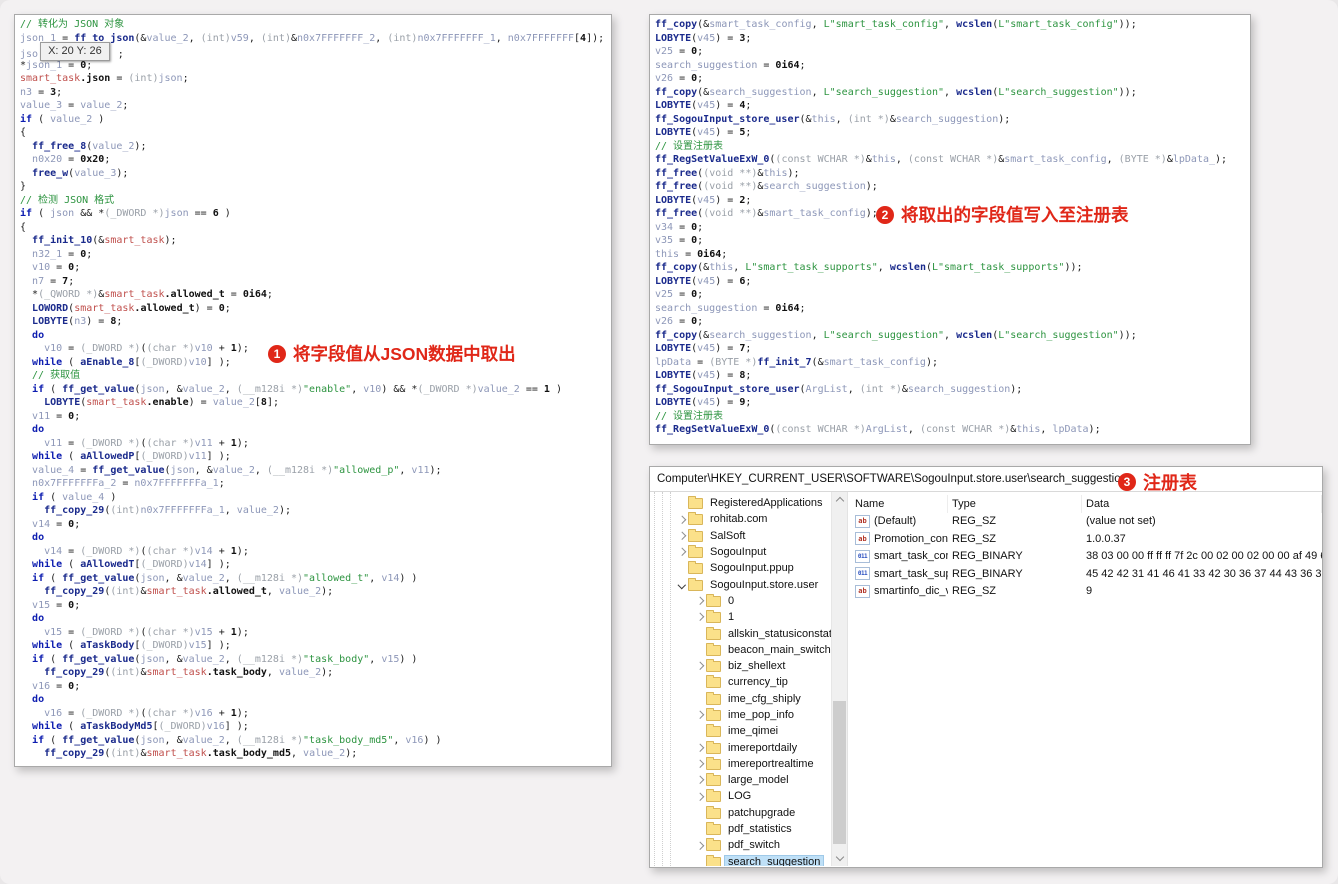  What do you see at coordinates (727, 200) in the screenshot?
I see `code-token: ) =` at bounding box center [727, 200].